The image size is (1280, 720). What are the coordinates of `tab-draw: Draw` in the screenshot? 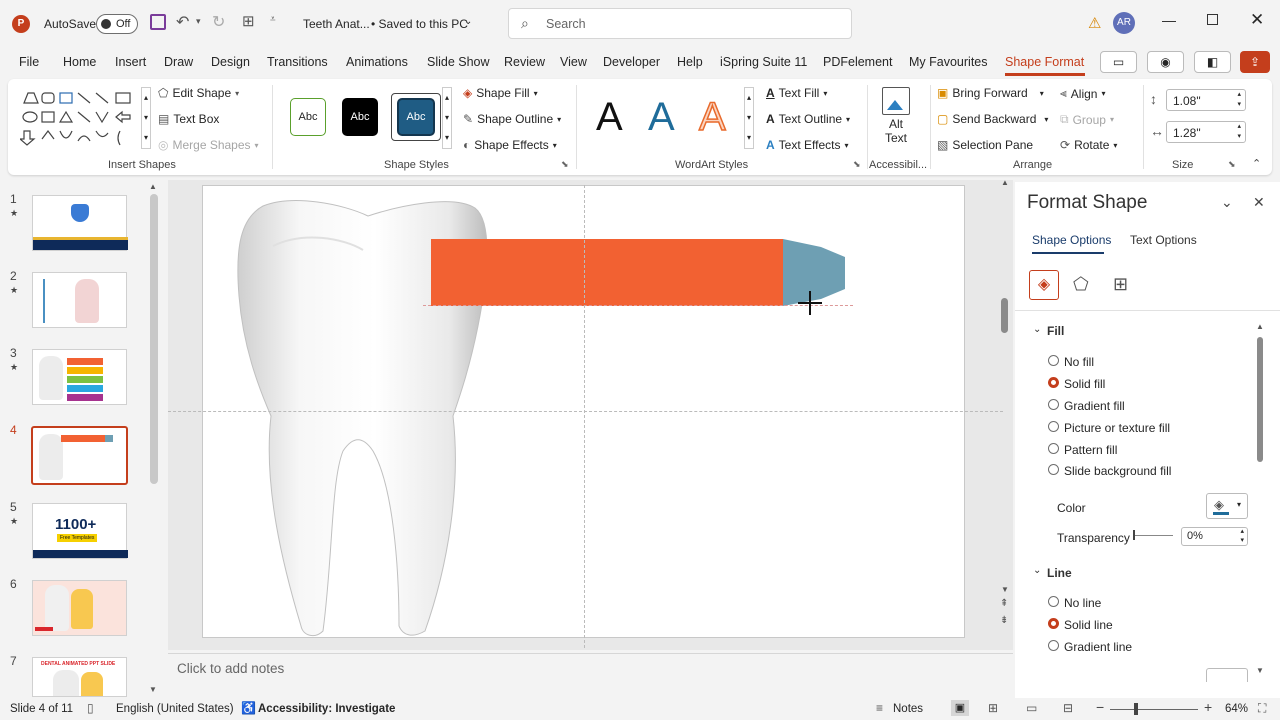 It's located at (178, 62).